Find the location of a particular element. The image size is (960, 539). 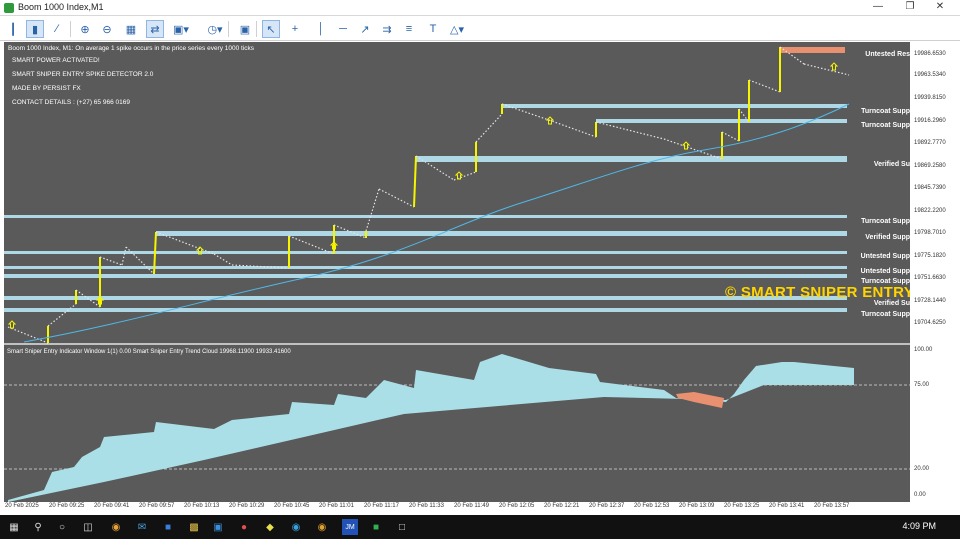

vertical-line-icon: │ is located at coordinates (321, 29).